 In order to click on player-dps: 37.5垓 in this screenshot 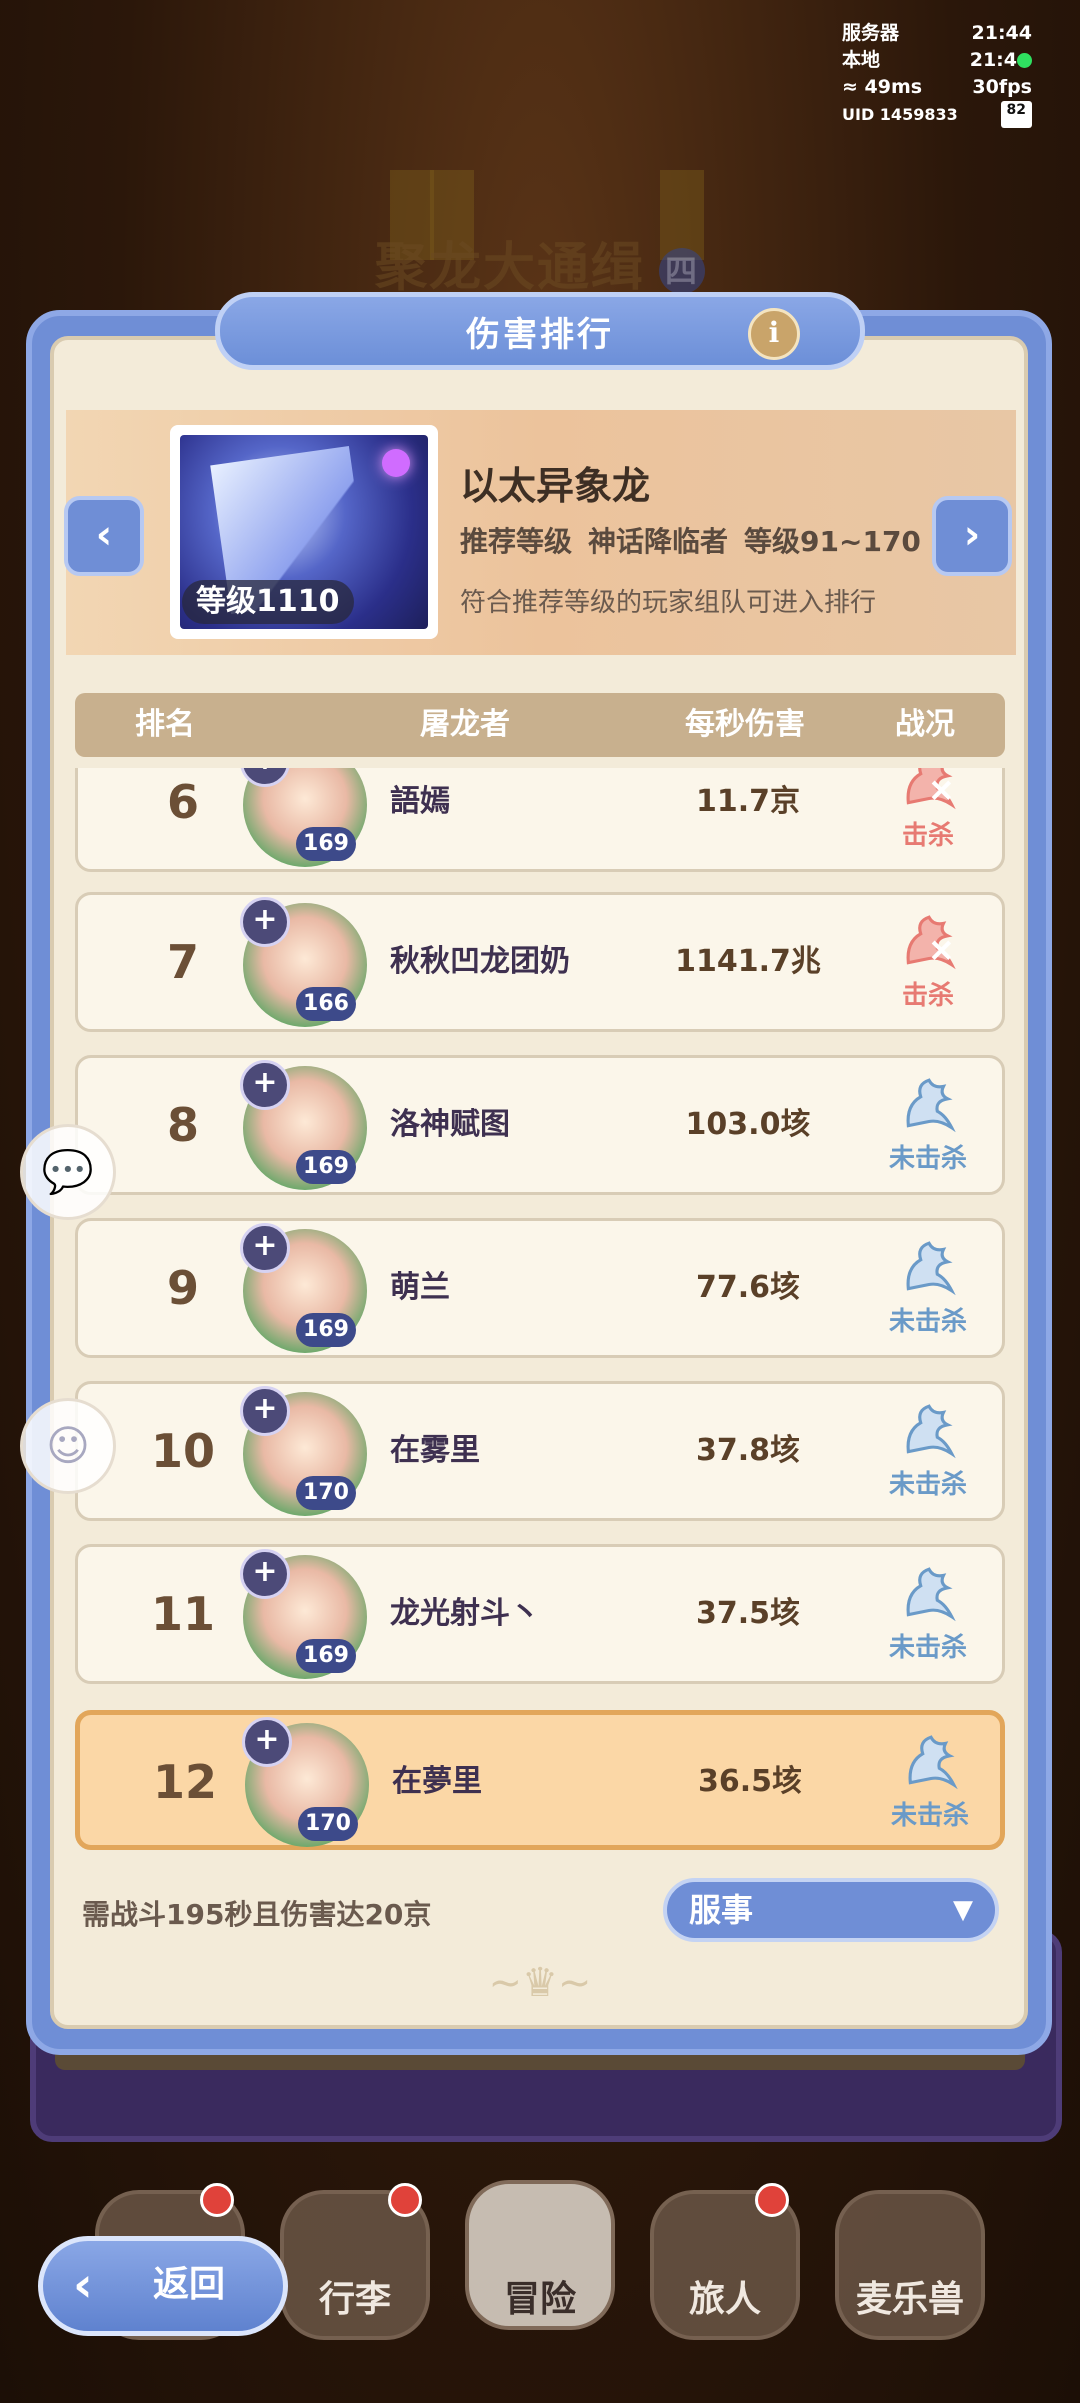, I will do `click(748, 1613)`.